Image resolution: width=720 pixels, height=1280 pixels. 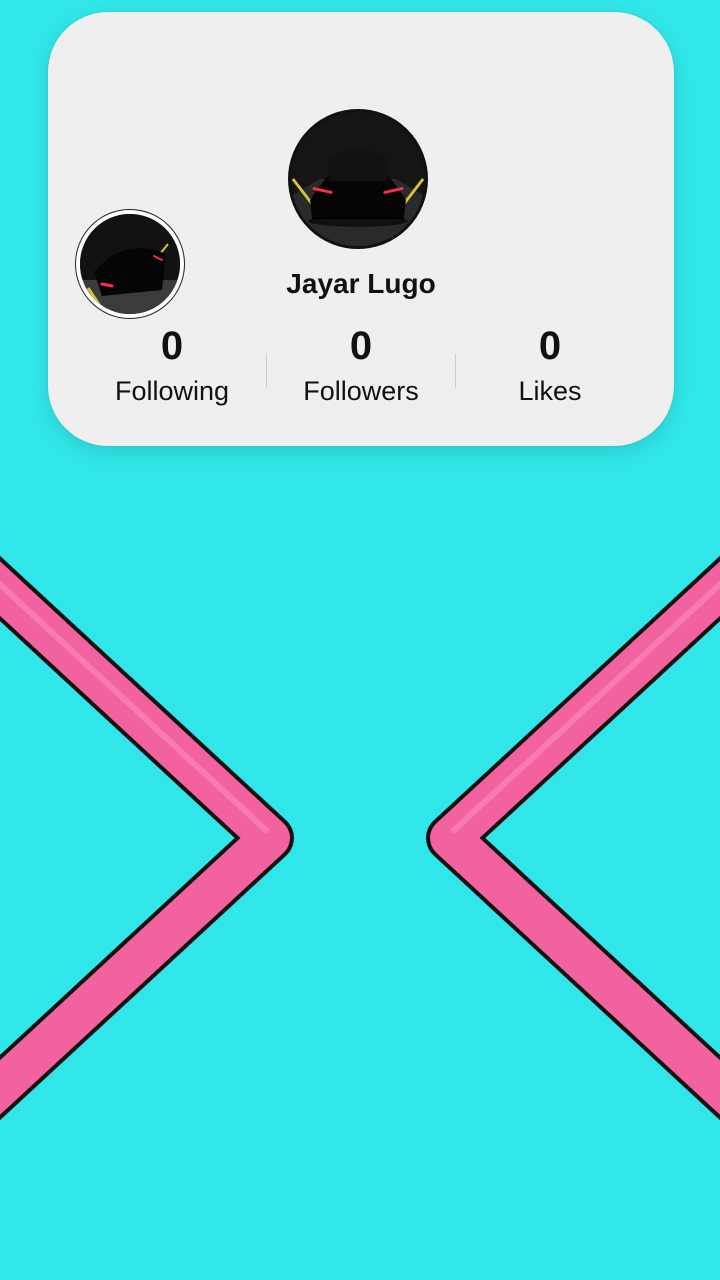 I want to click on profile-stats: 0 Following 0 Followers 0 Likes, so click(x=361, y=374).